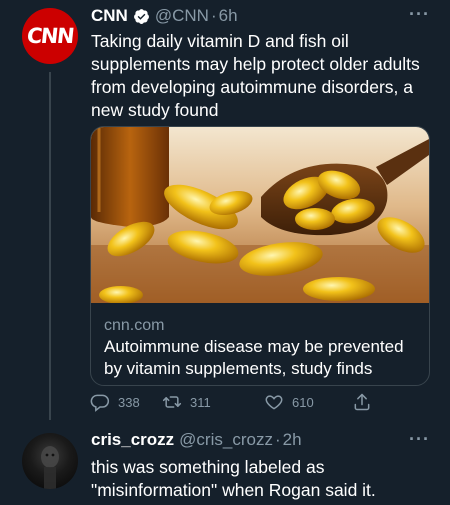  What do you see at coordinates (115, 402) in the screenshot?
I see `reply-button: 338` at bounding box center [115, 402].